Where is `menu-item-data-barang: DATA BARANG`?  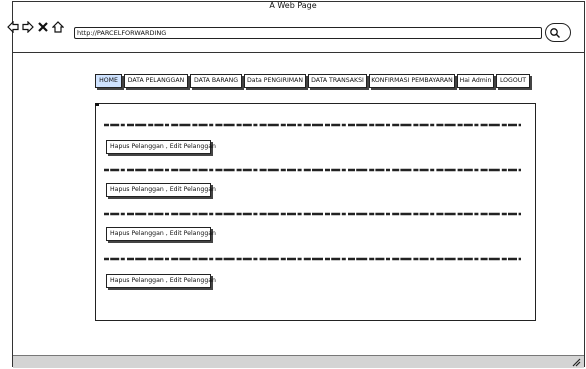 menu-item-data-barang: DATA BARANG is located at coordinates (216, 81).